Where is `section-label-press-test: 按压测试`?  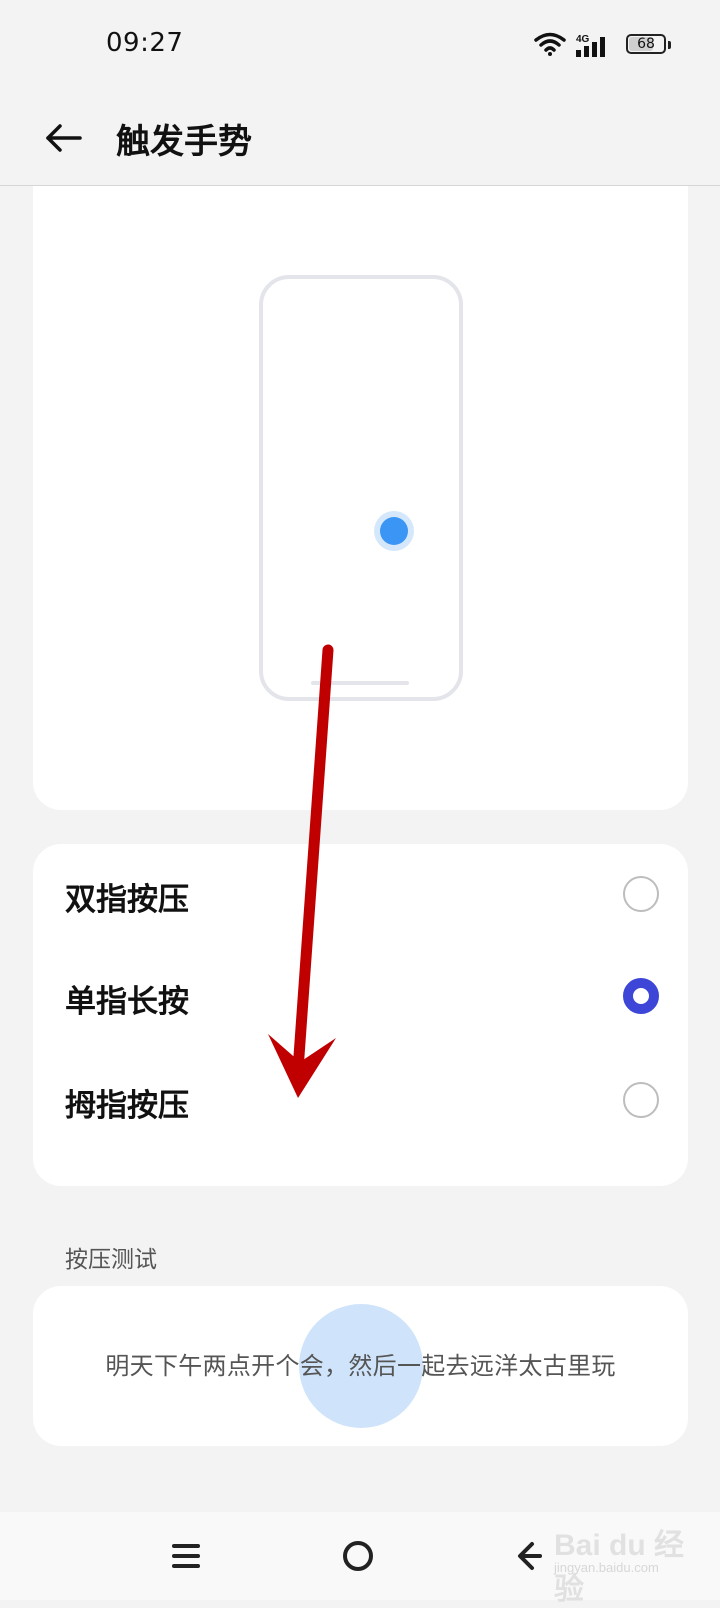 section-label-press-test: 按压测试 is located at coordinates (111, 1260).